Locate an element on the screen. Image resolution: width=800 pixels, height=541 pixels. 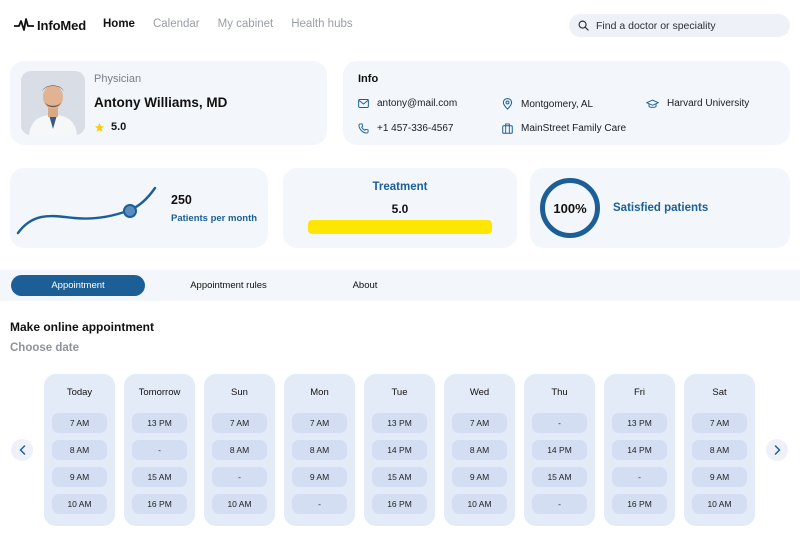
doctor-name: Antony Williams, MD is located at coordinates (161, 102).